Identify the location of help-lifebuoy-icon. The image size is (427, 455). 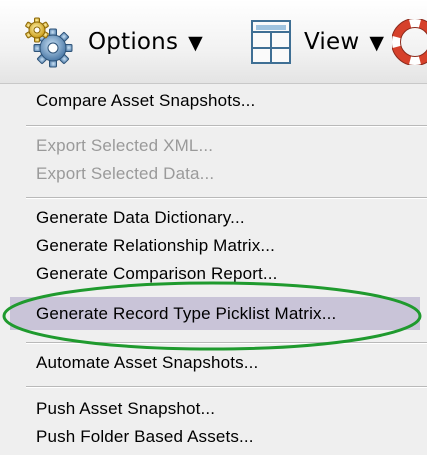
(409, 42).